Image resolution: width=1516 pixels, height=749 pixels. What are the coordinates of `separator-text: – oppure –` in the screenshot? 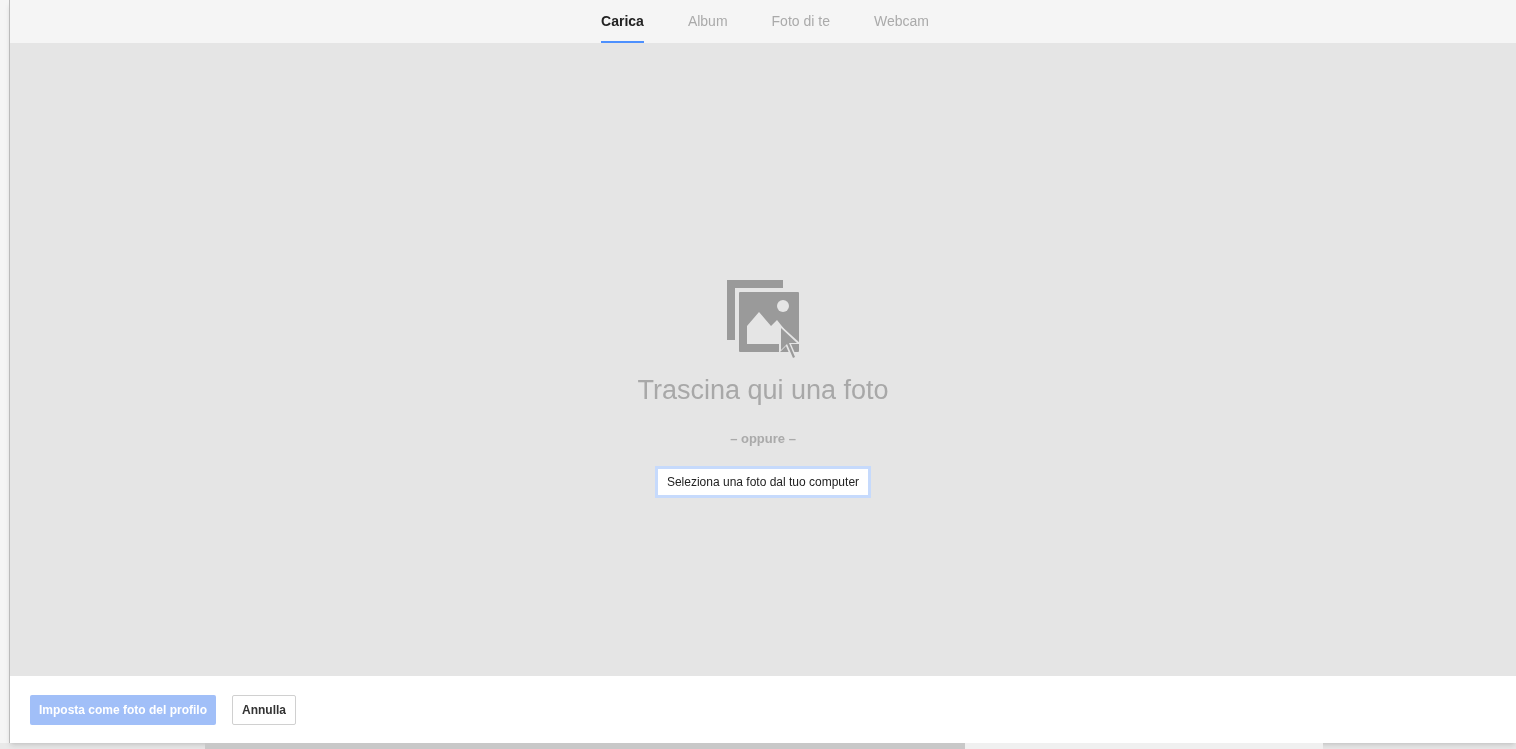 It's located at (763, 438).